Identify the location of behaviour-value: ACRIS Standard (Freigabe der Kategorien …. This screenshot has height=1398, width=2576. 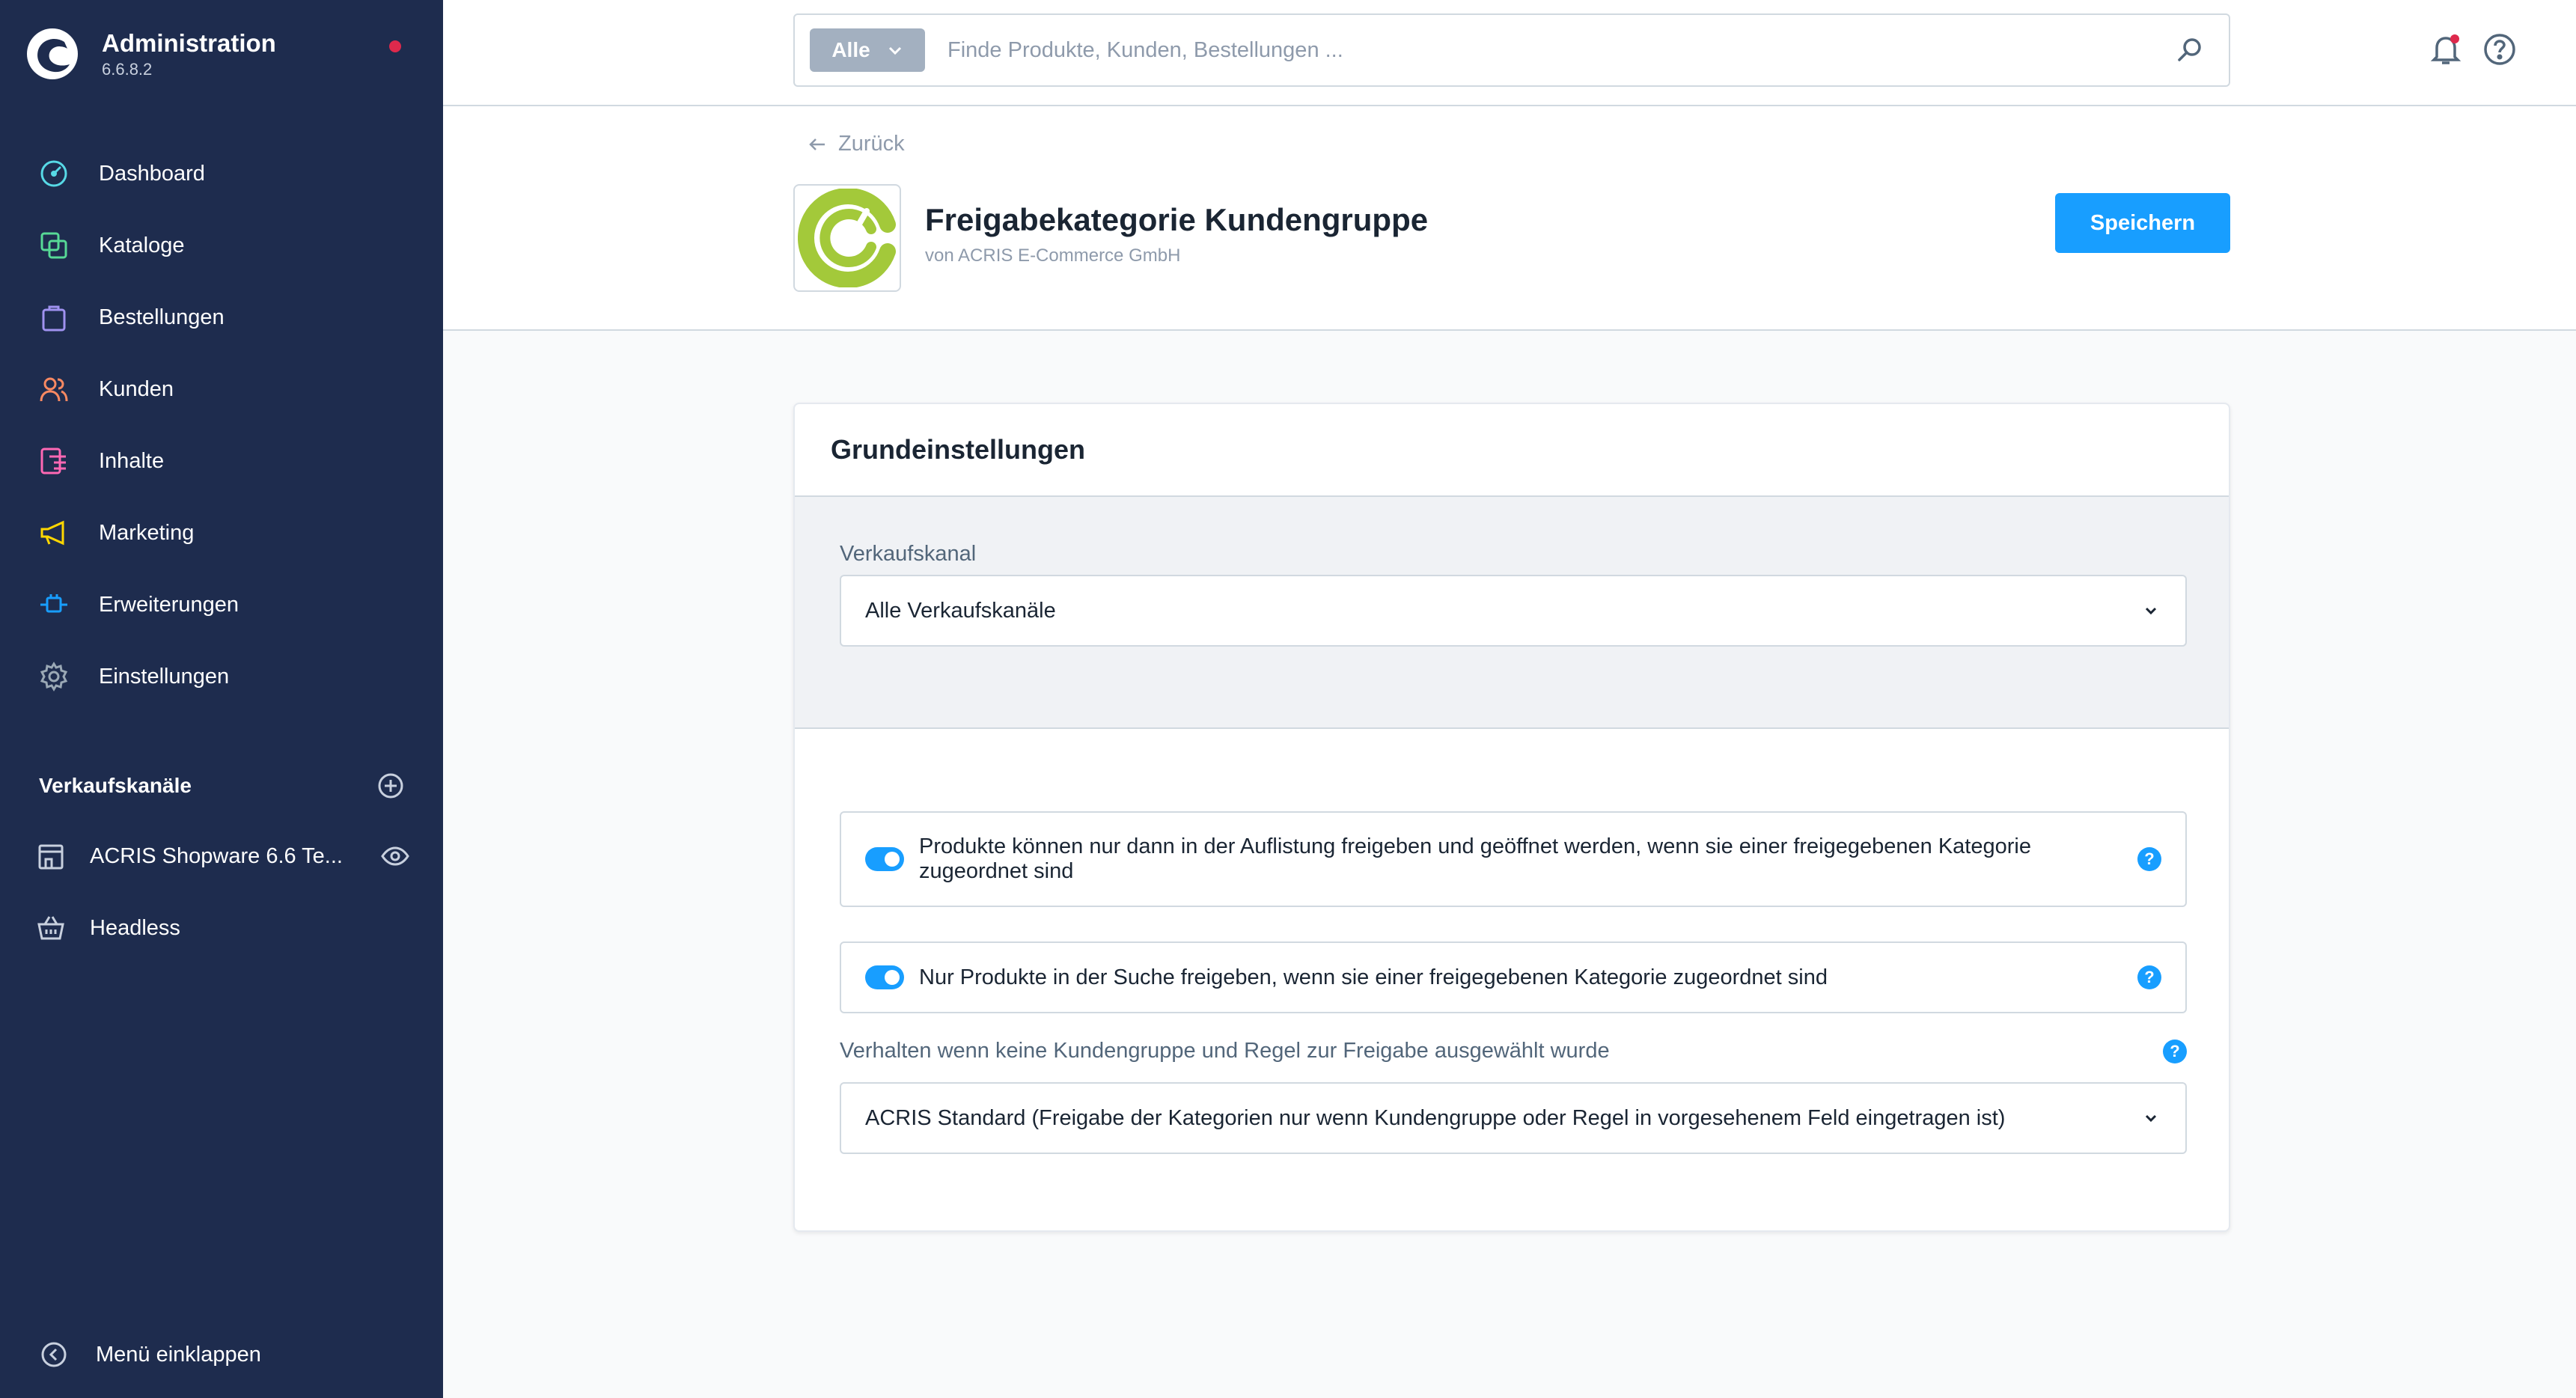
(1435, 1117).